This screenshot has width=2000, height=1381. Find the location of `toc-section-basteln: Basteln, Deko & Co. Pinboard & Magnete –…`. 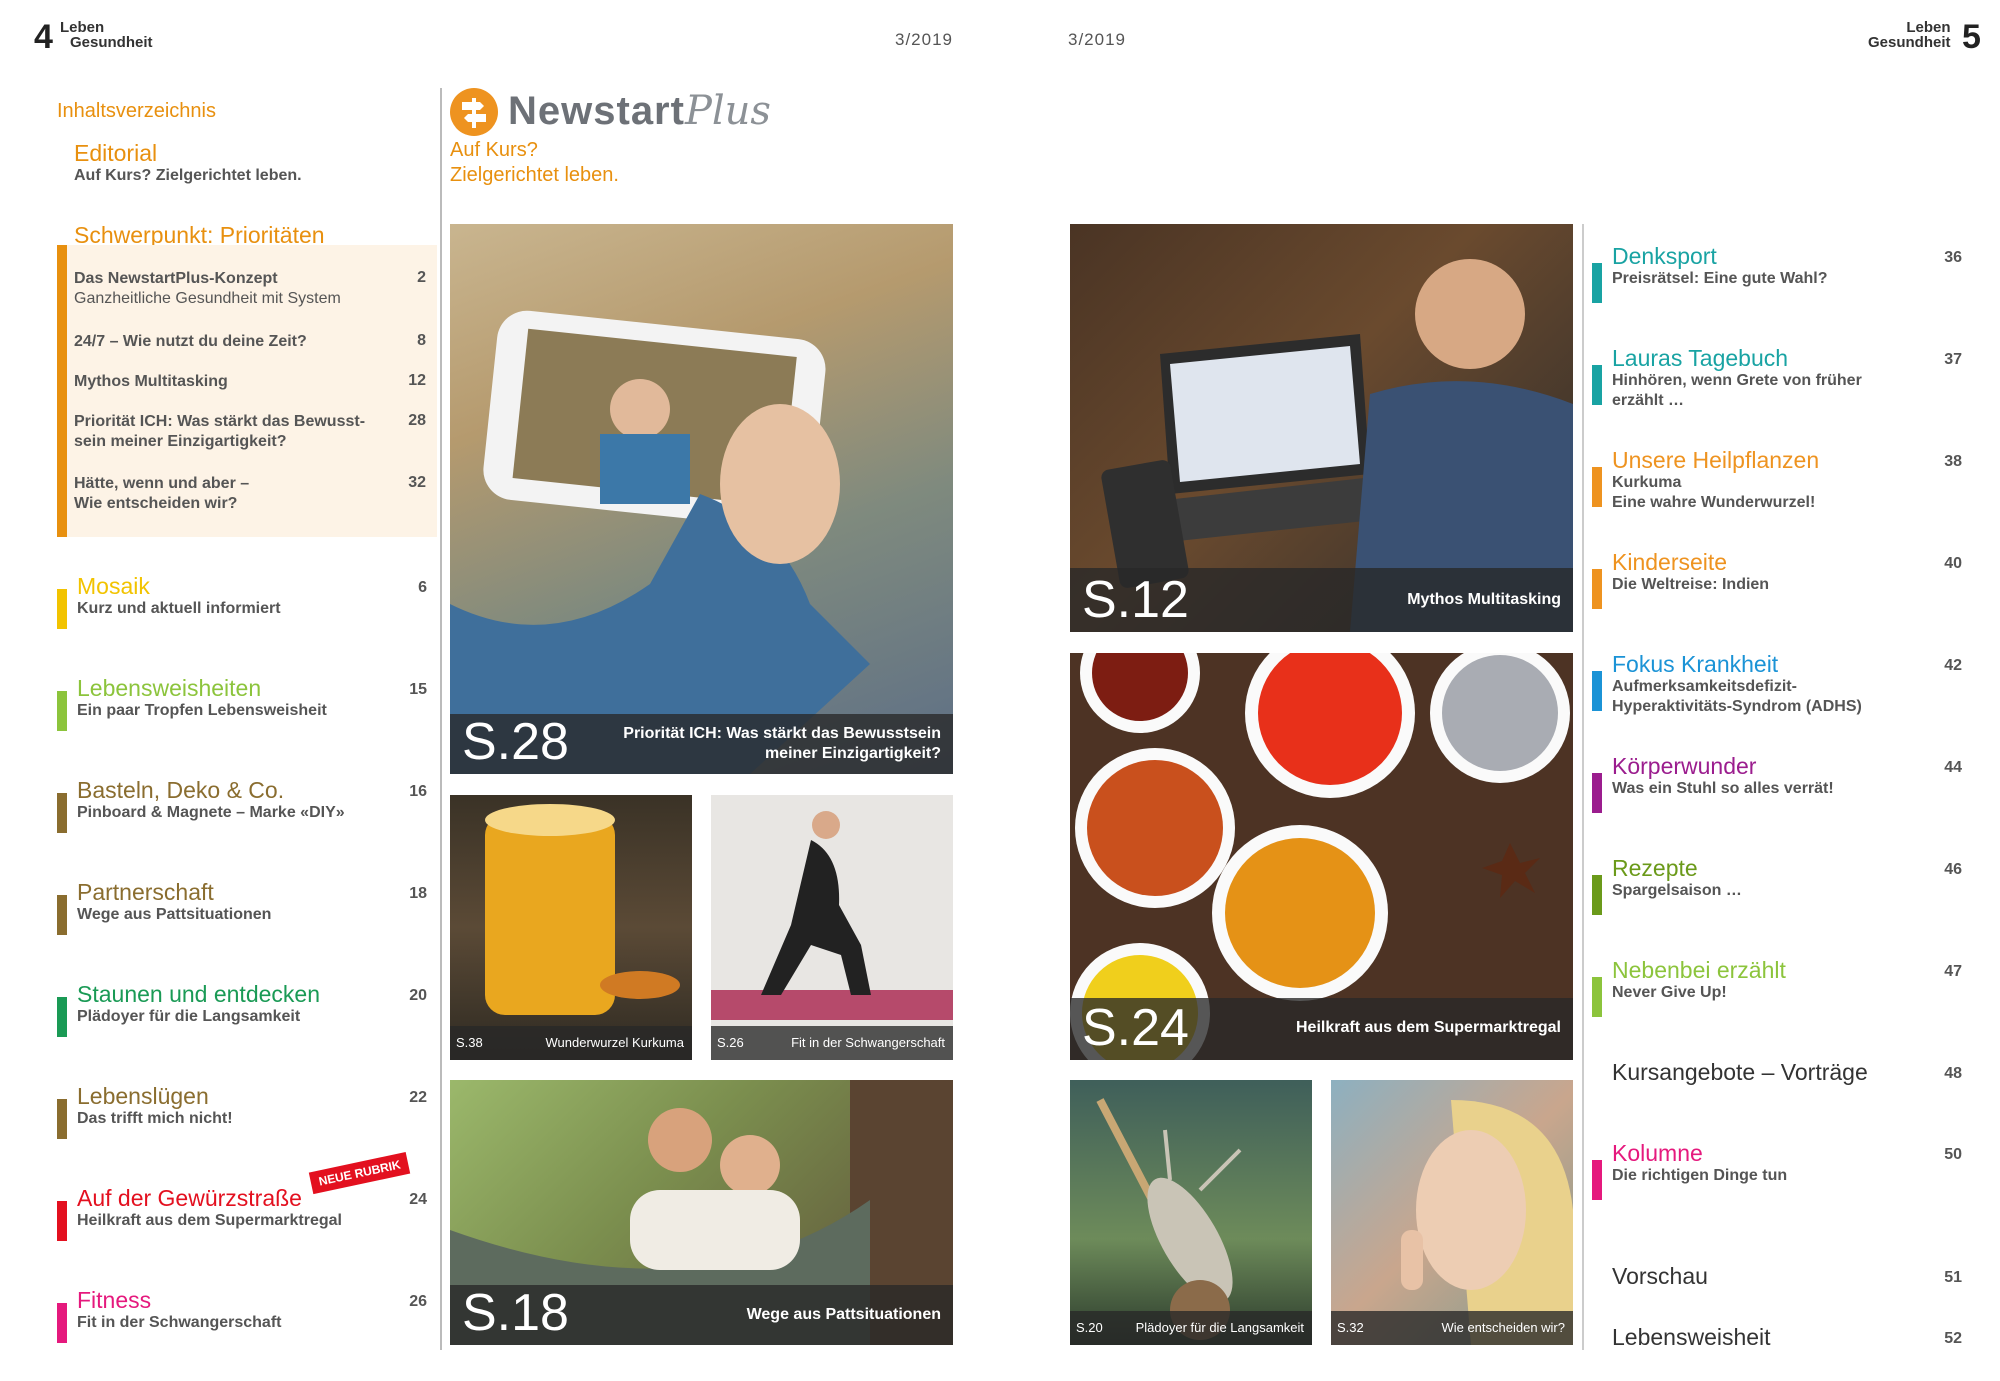

toc-section-basteln: Basteln, Deko & Co. Pinboard & Magnete –… is located at coordinates (242, 807).